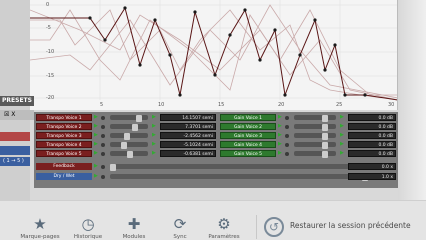  I want to click on bookmarks-label: Marque-pages, so click(40, 237).